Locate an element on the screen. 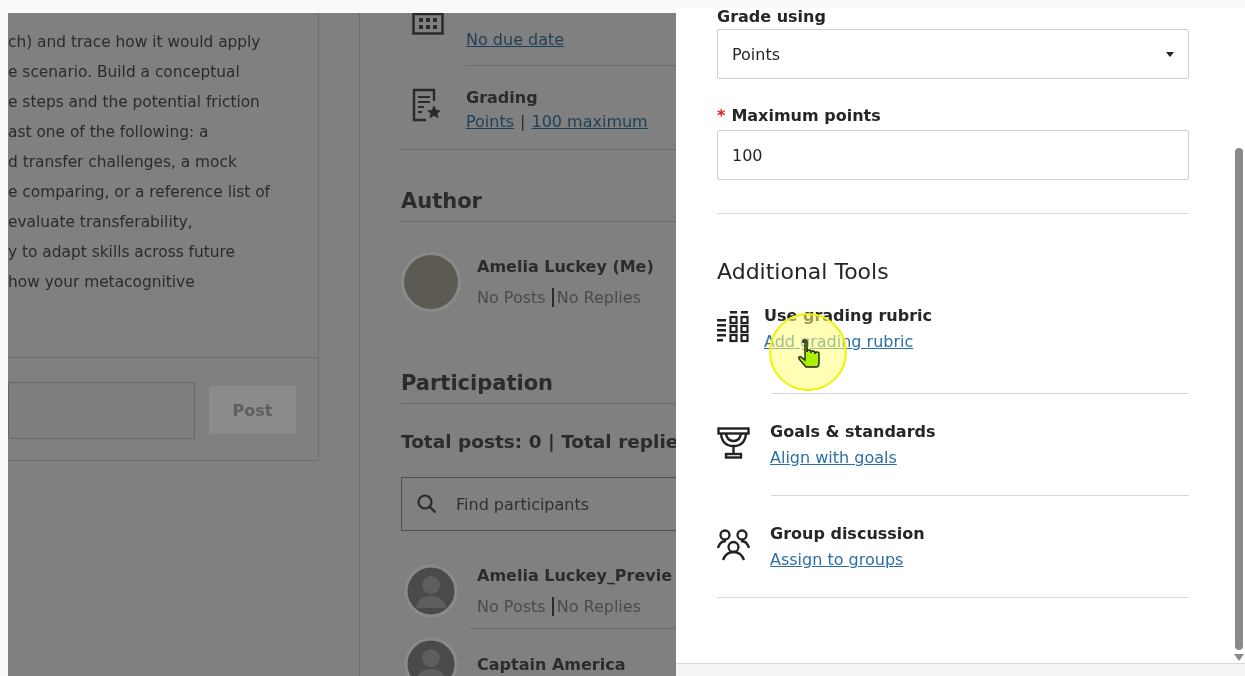  trophy-icon is located at coordinates (733, 443).